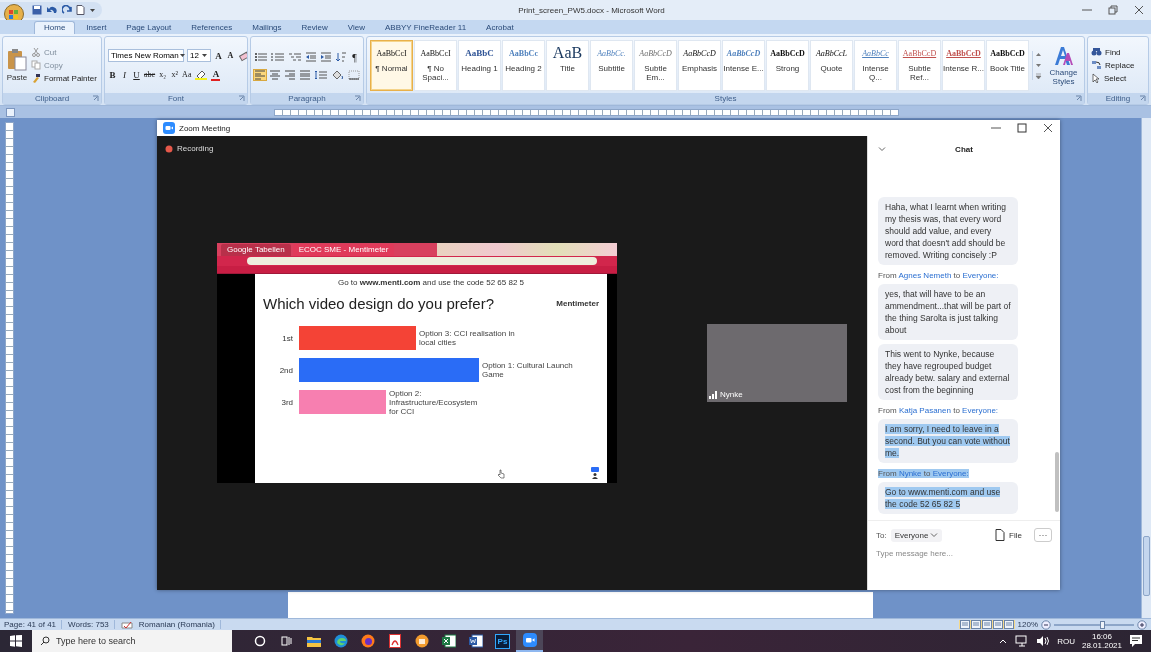 The image size is (1151, 652). Describe the element at coordinates (356, 27) in the screenshot. I see `ribbon-tab: View` at that location.